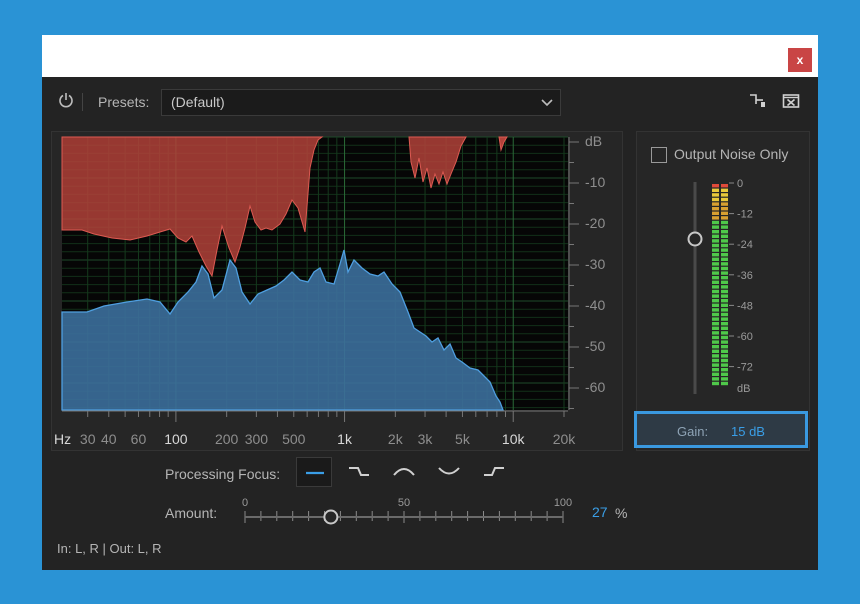 The height and width of the screenshot is (604, 860). I want to click on focus-low-frequencies-button, so click(359, 472).